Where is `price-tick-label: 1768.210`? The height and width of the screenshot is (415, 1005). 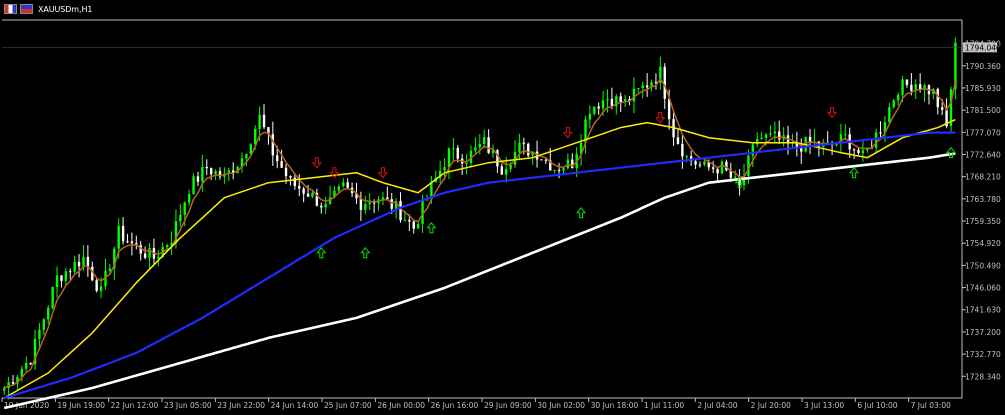
price-tick-label: 1768.210 is located at coordinates (983, 177).